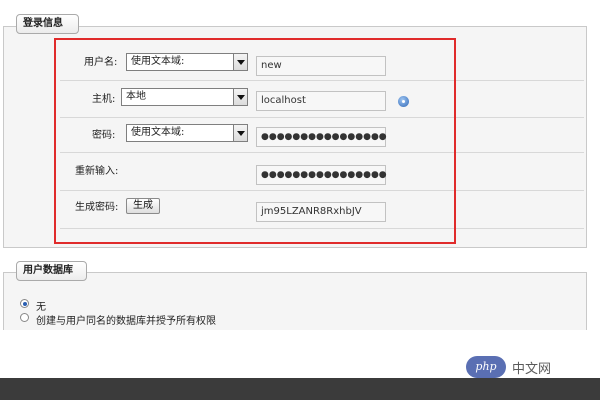 The image size is (600, 400). Describe the element at coordinates (104, 99) in the screenshot. I see `host-label: 主机:` at that location.